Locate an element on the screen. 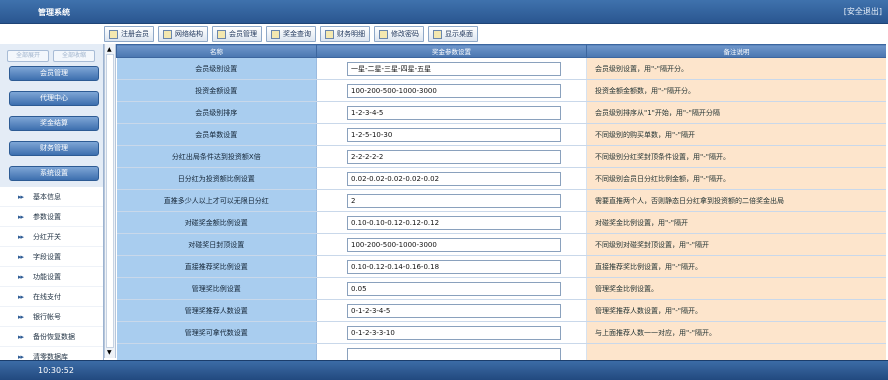  param-name: 直接推荐奖比例设置 is located at coordinates (216, 266).